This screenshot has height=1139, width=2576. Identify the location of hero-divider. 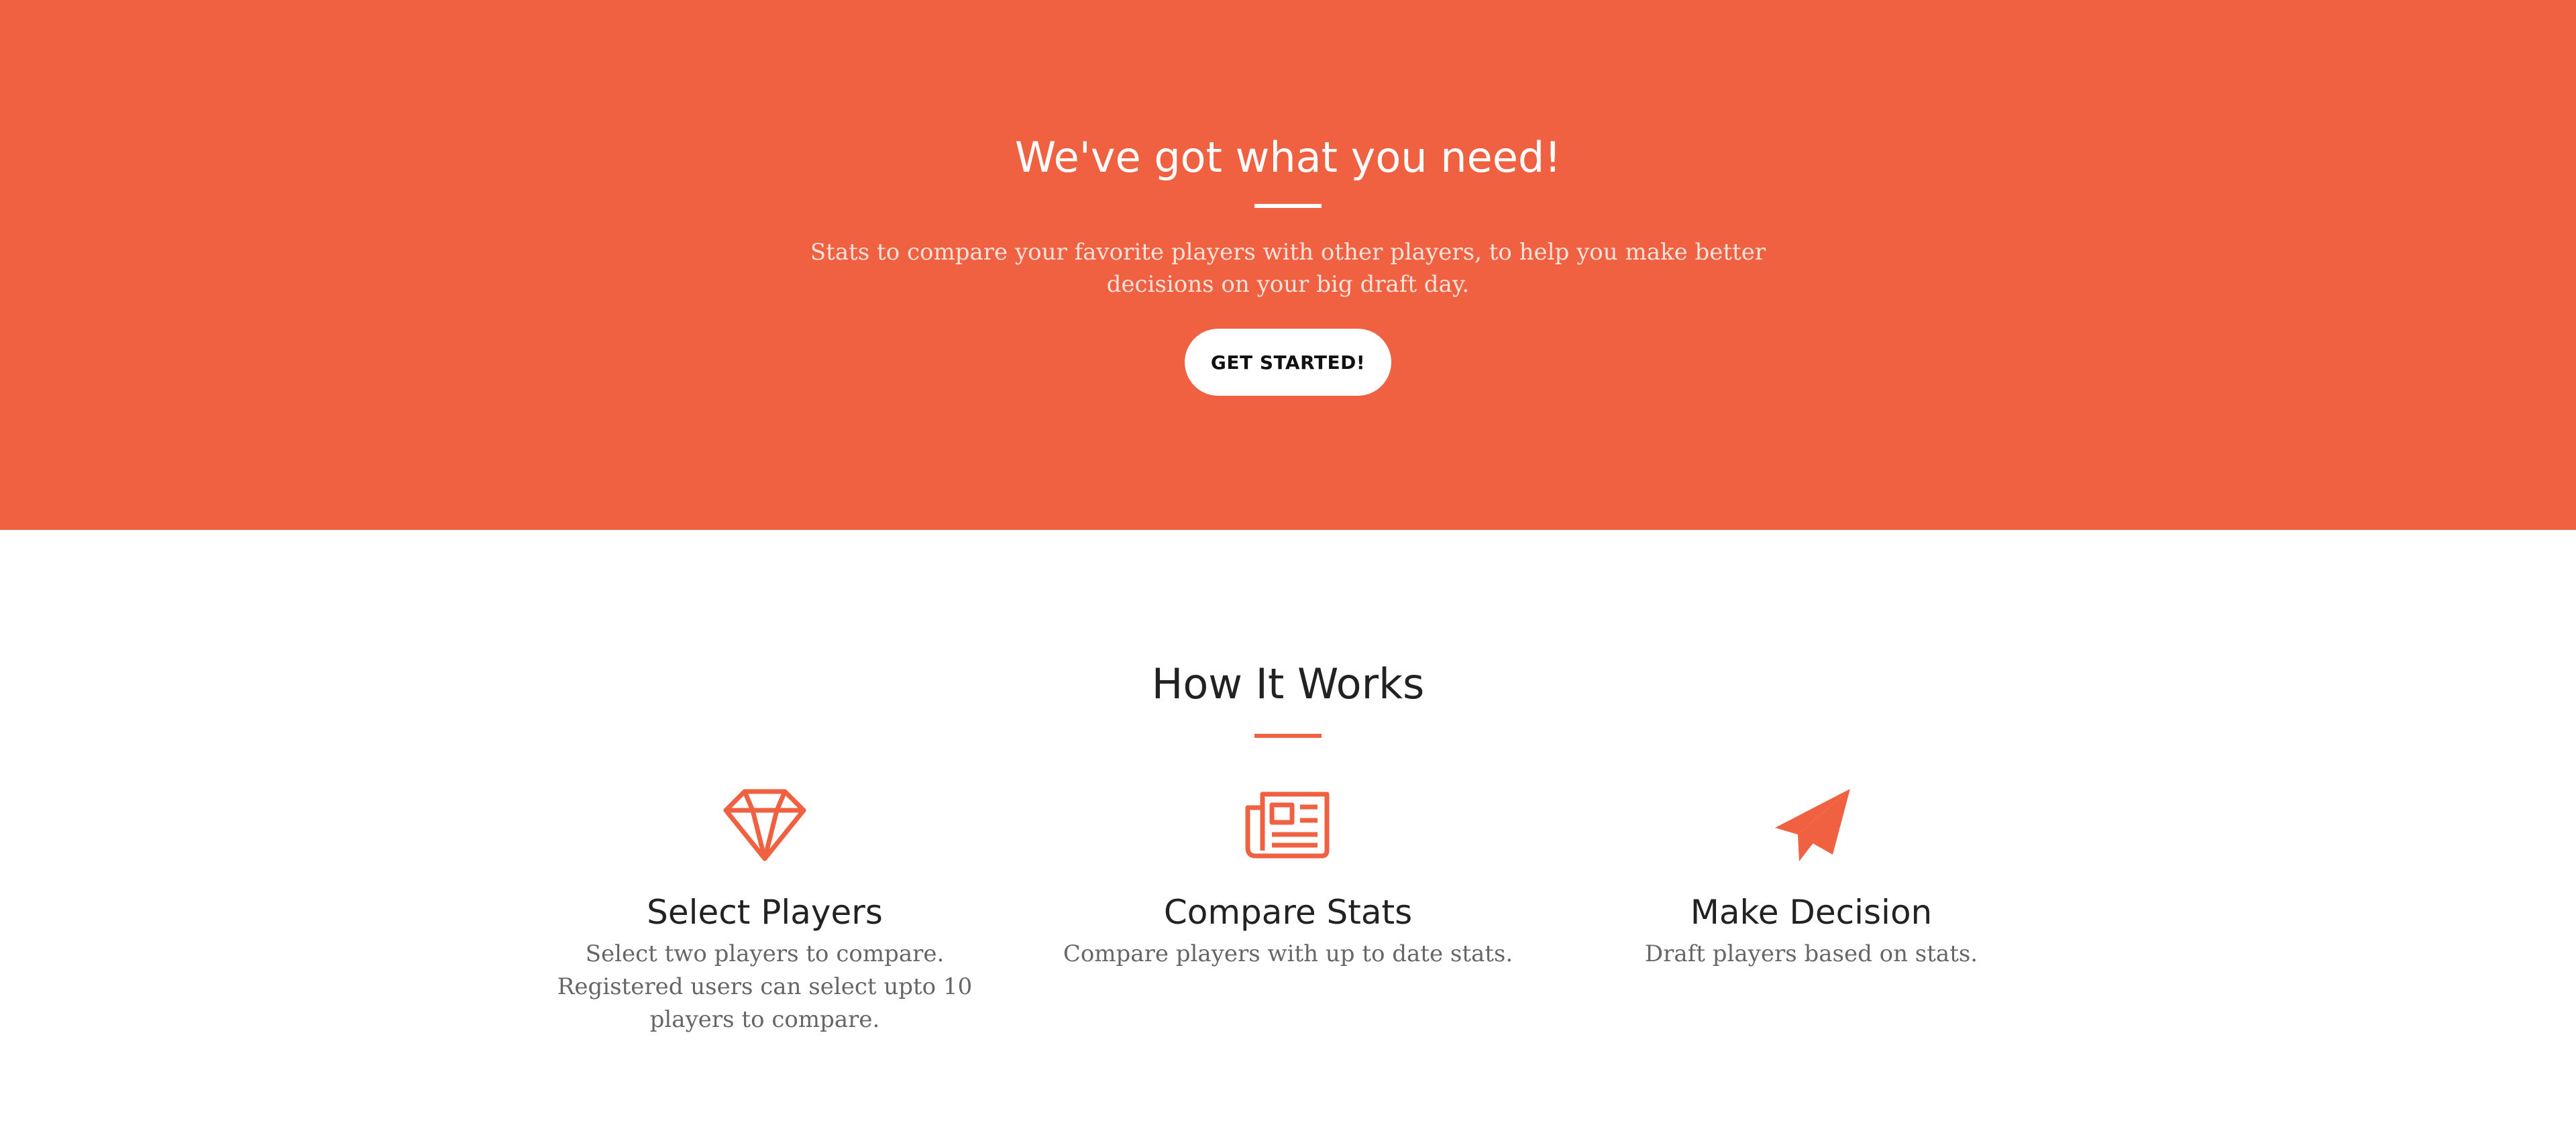
(1288, 206).